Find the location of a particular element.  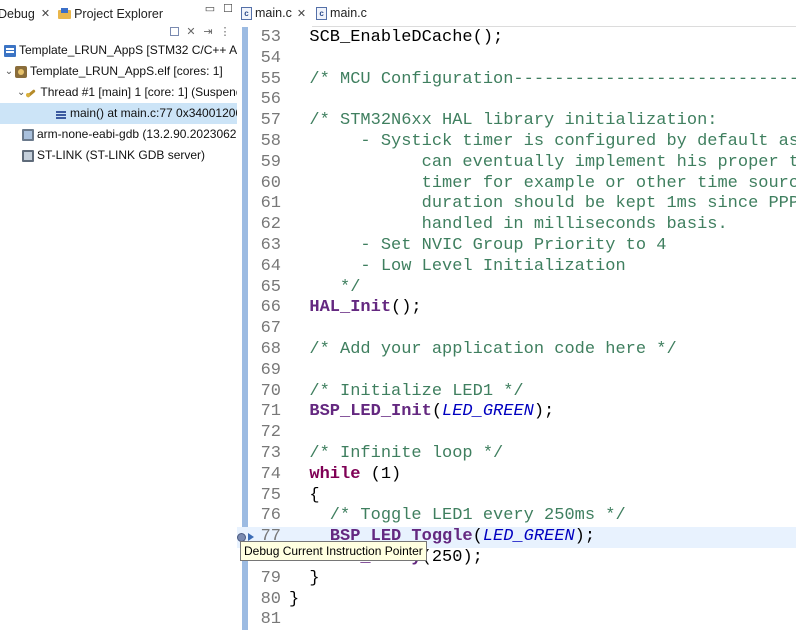

code-text: { is located at coordinates (304, 496).